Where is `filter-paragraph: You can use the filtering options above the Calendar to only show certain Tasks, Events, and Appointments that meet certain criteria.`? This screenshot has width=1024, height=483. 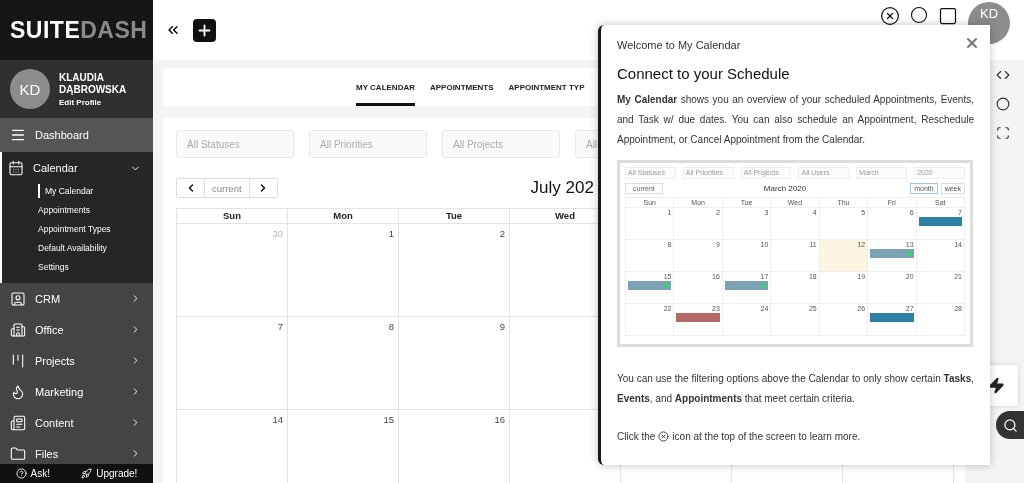
filter-paragraph: You can use the filtering options above the Calendar to only show certain Tasks, Events, and Appointments that meet certain criteria. is located at coordinates (795, 389).